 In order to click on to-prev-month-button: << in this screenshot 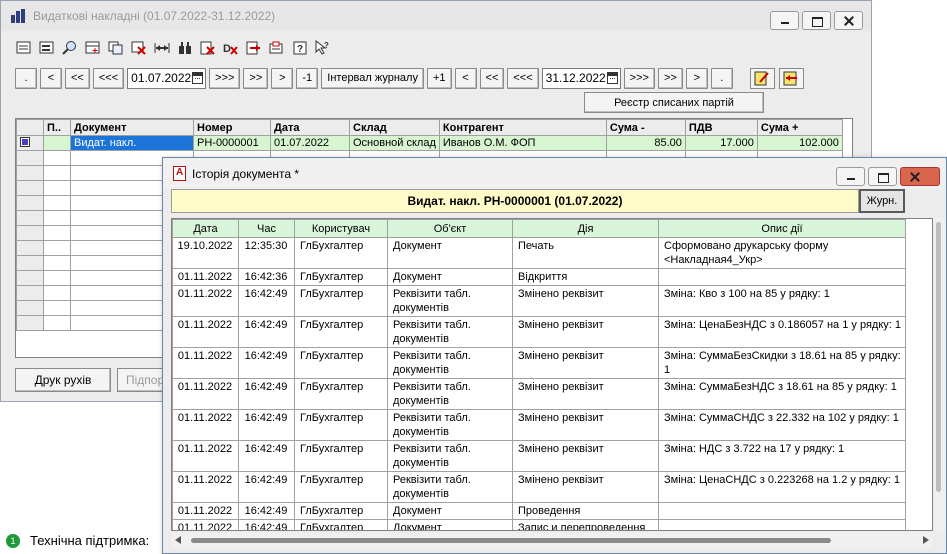, I will do `click(492, 78)`.